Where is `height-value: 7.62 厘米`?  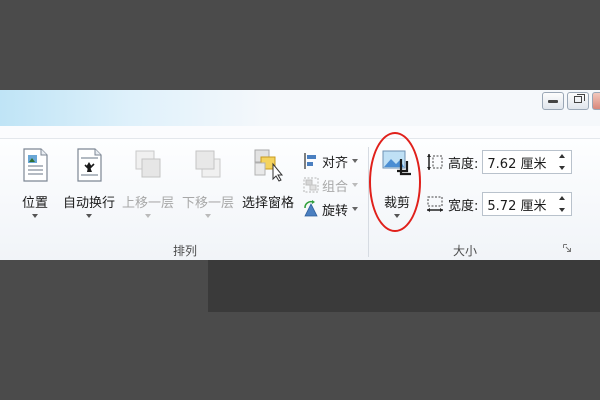 height-value: 7.62 厘米 is located at coordinates (514, 162).